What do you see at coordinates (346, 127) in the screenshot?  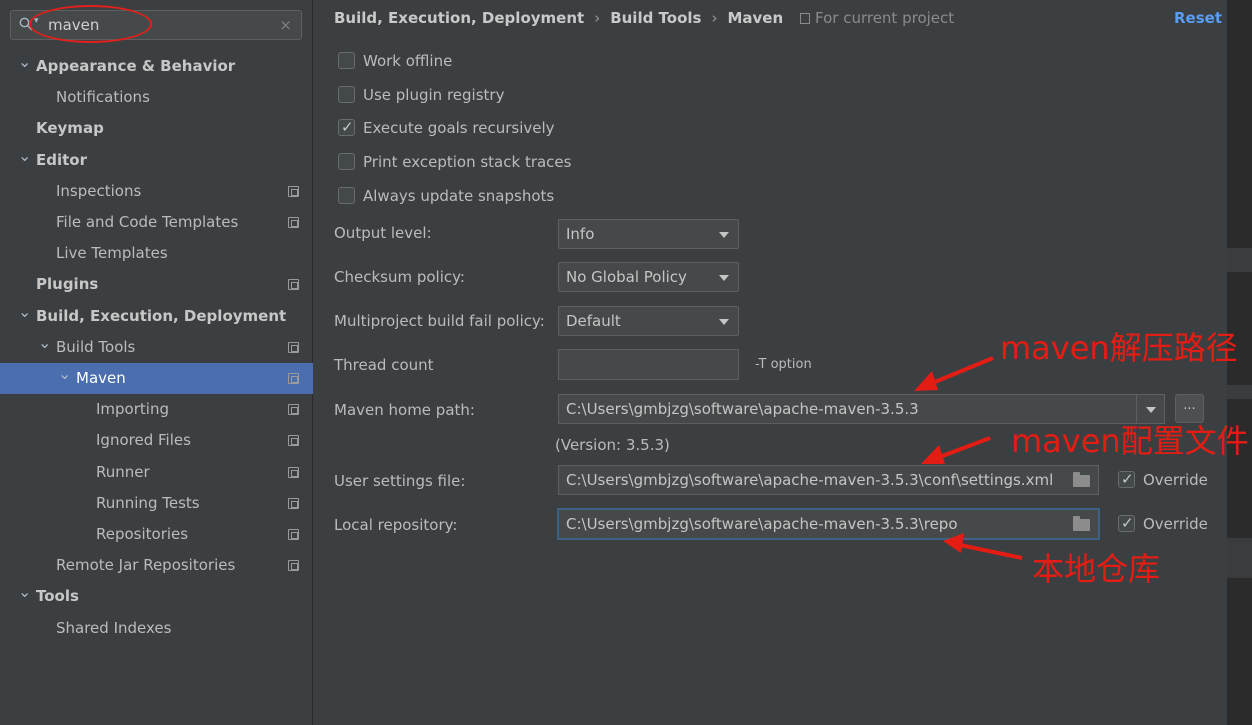 I see `execute-goals-recursively-checkbox` at bounding box center [346, 127].